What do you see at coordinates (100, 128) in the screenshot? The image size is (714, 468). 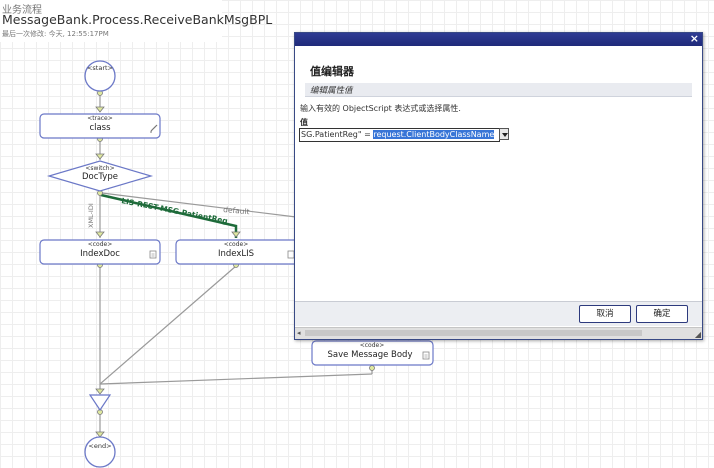 I see `trace-name: class` at bounding box center [100, 128].